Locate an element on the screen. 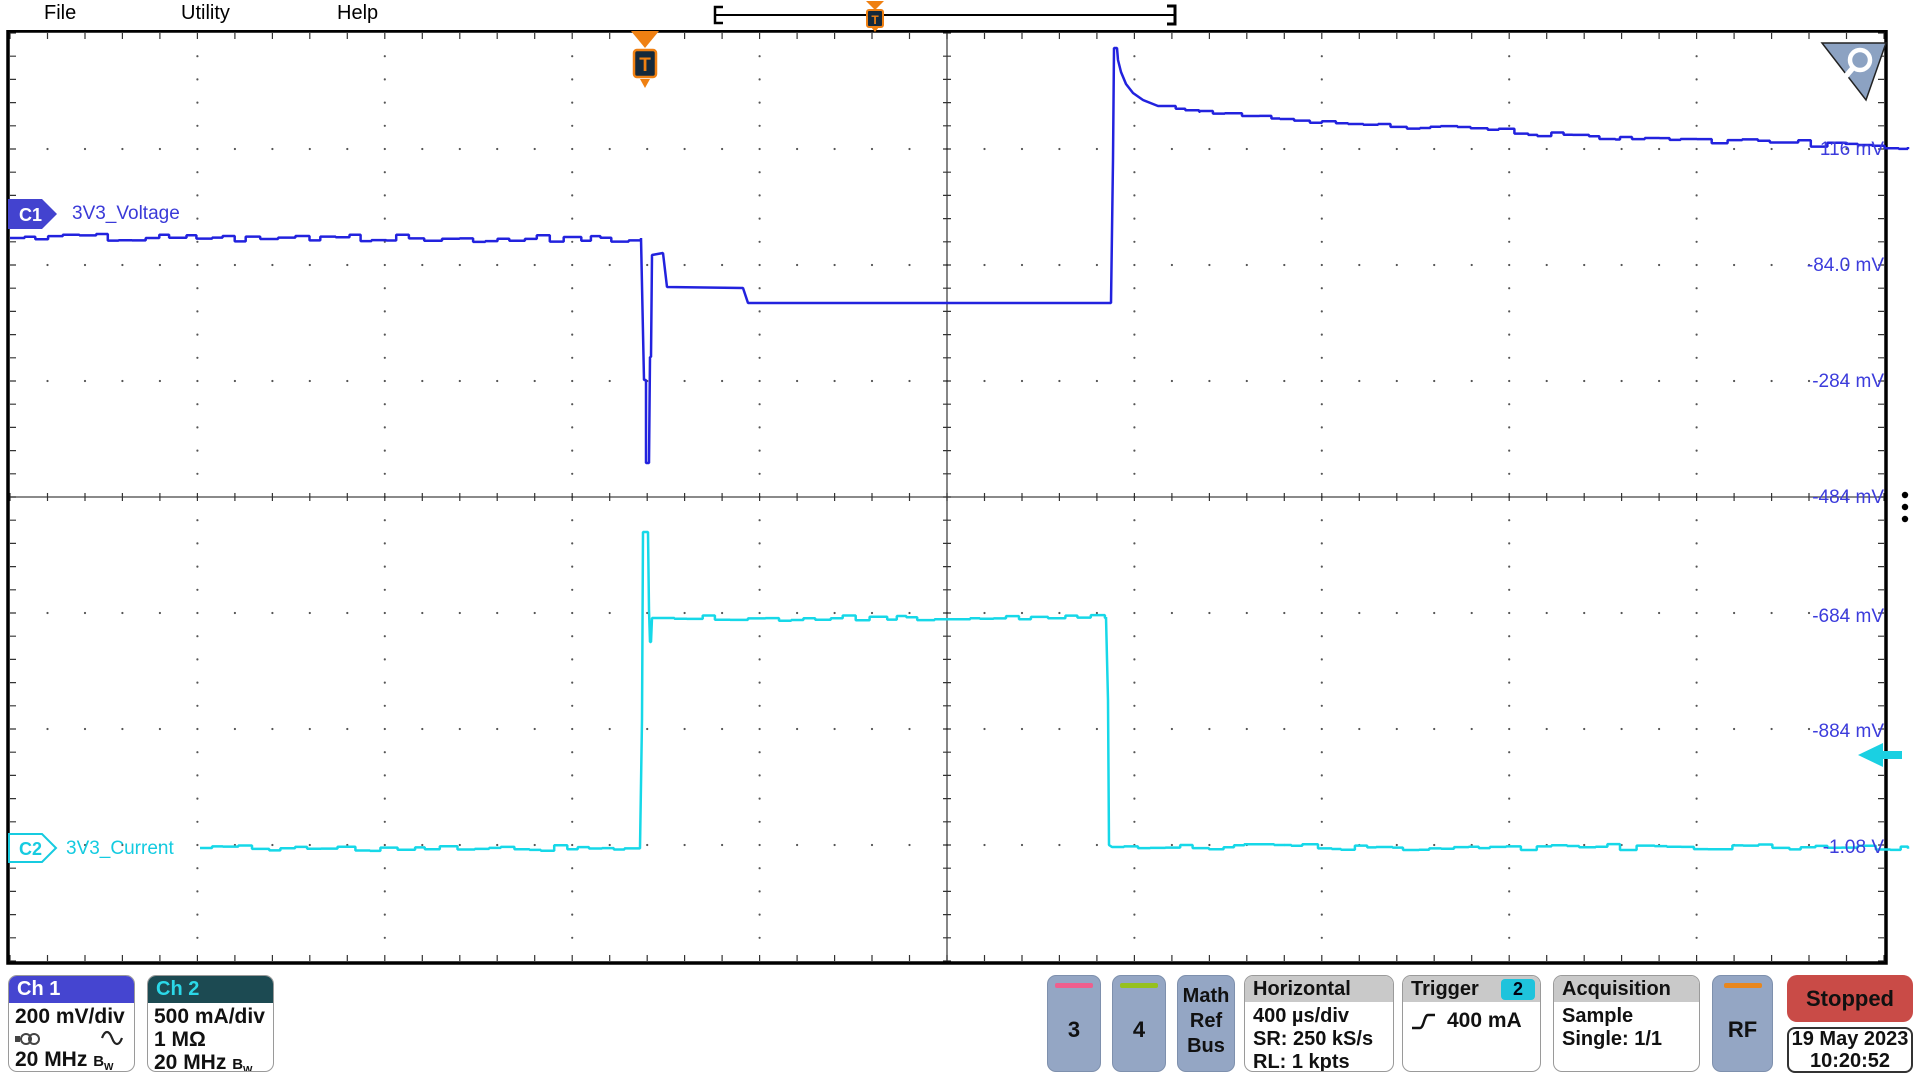 Image resolution: width=1920 pixels, height=1080 pixels. channel4-button: 4 is located at coordinates (1139, 1023).